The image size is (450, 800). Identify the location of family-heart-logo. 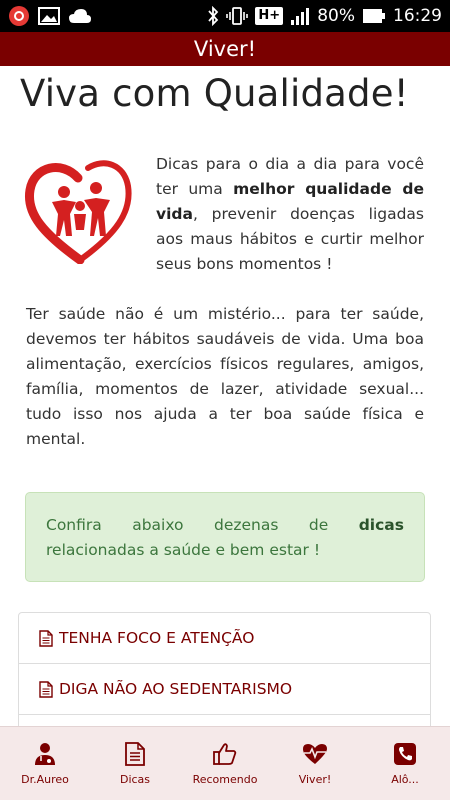
(80, 210).